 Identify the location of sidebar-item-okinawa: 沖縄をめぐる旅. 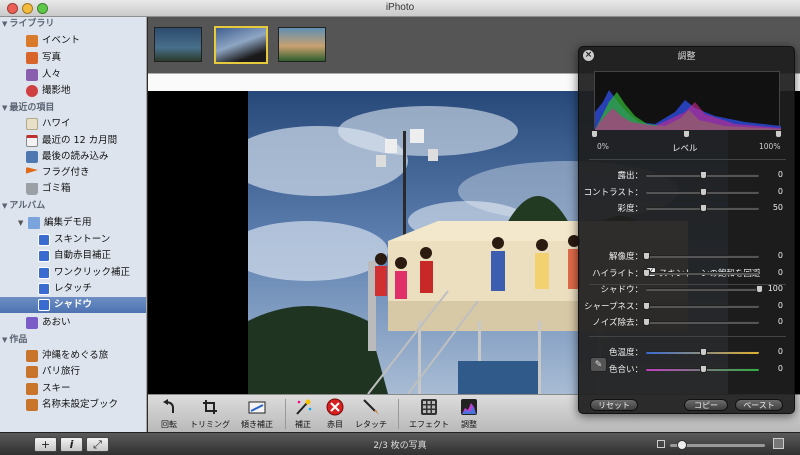
(73, 356).